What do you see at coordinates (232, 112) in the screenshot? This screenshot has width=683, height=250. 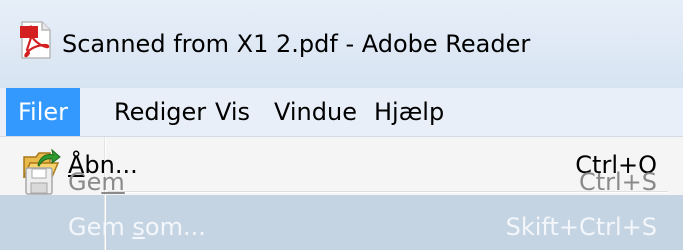 I see `menu-vis: Vis` at bounding box center [232, 112].